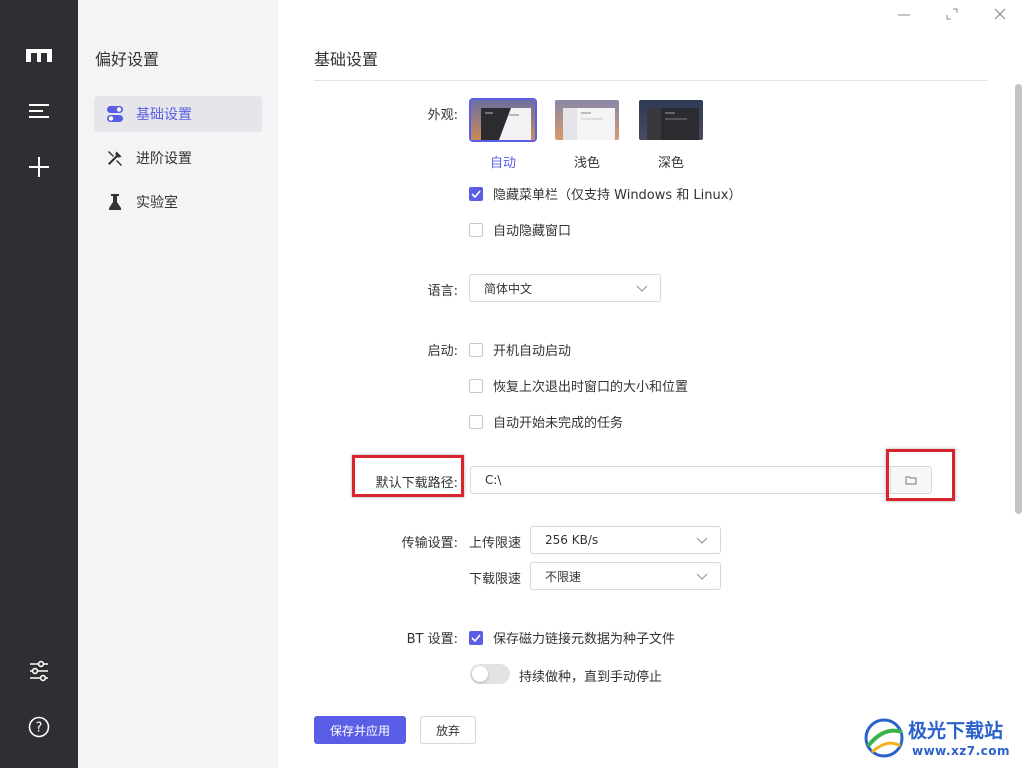 Image resolution: width=1024 pixels, height=768 pixels. Describe the element at coordinates (39, 167) in the screenshot. I see `plus-icon` at that location.